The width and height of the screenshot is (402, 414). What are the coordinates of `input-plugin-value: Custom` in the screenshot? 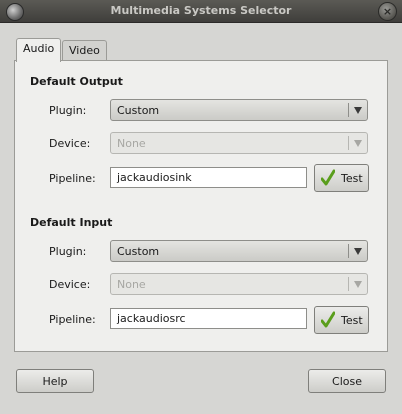 It's located at (138, 251).